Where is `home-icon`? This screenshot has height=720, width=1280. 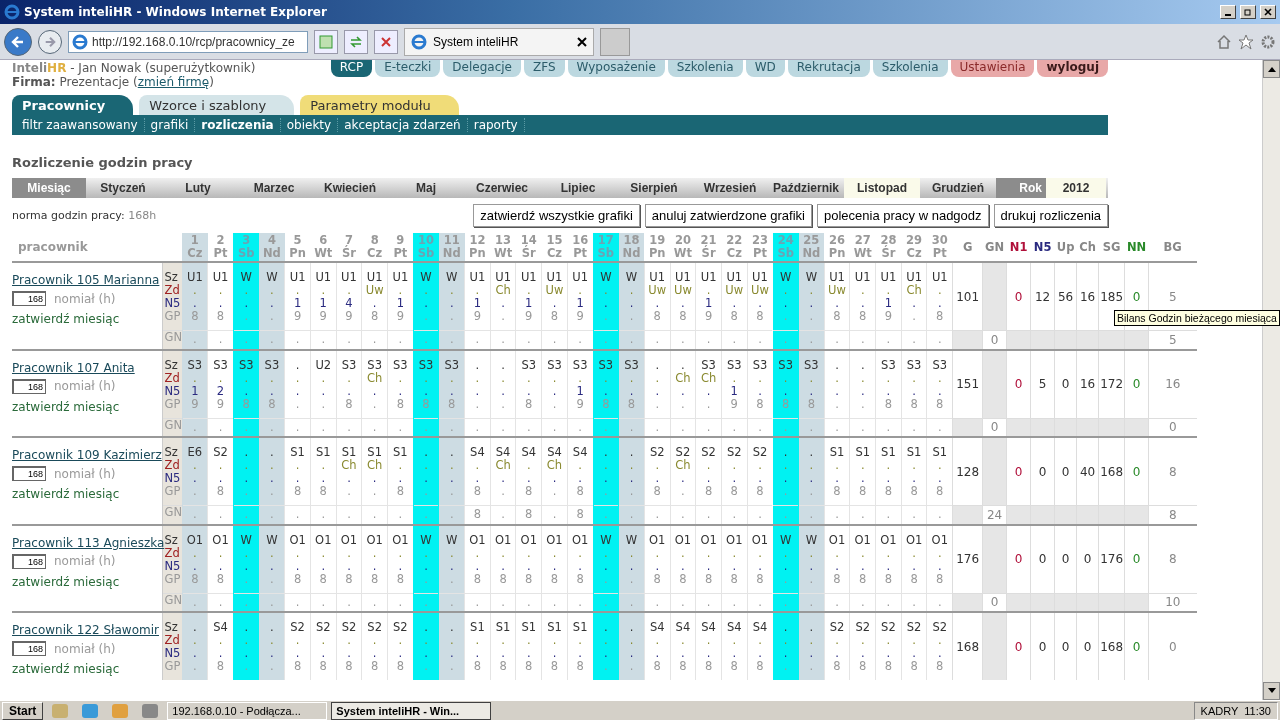 home-icon is located at coordinates (1224, 41).